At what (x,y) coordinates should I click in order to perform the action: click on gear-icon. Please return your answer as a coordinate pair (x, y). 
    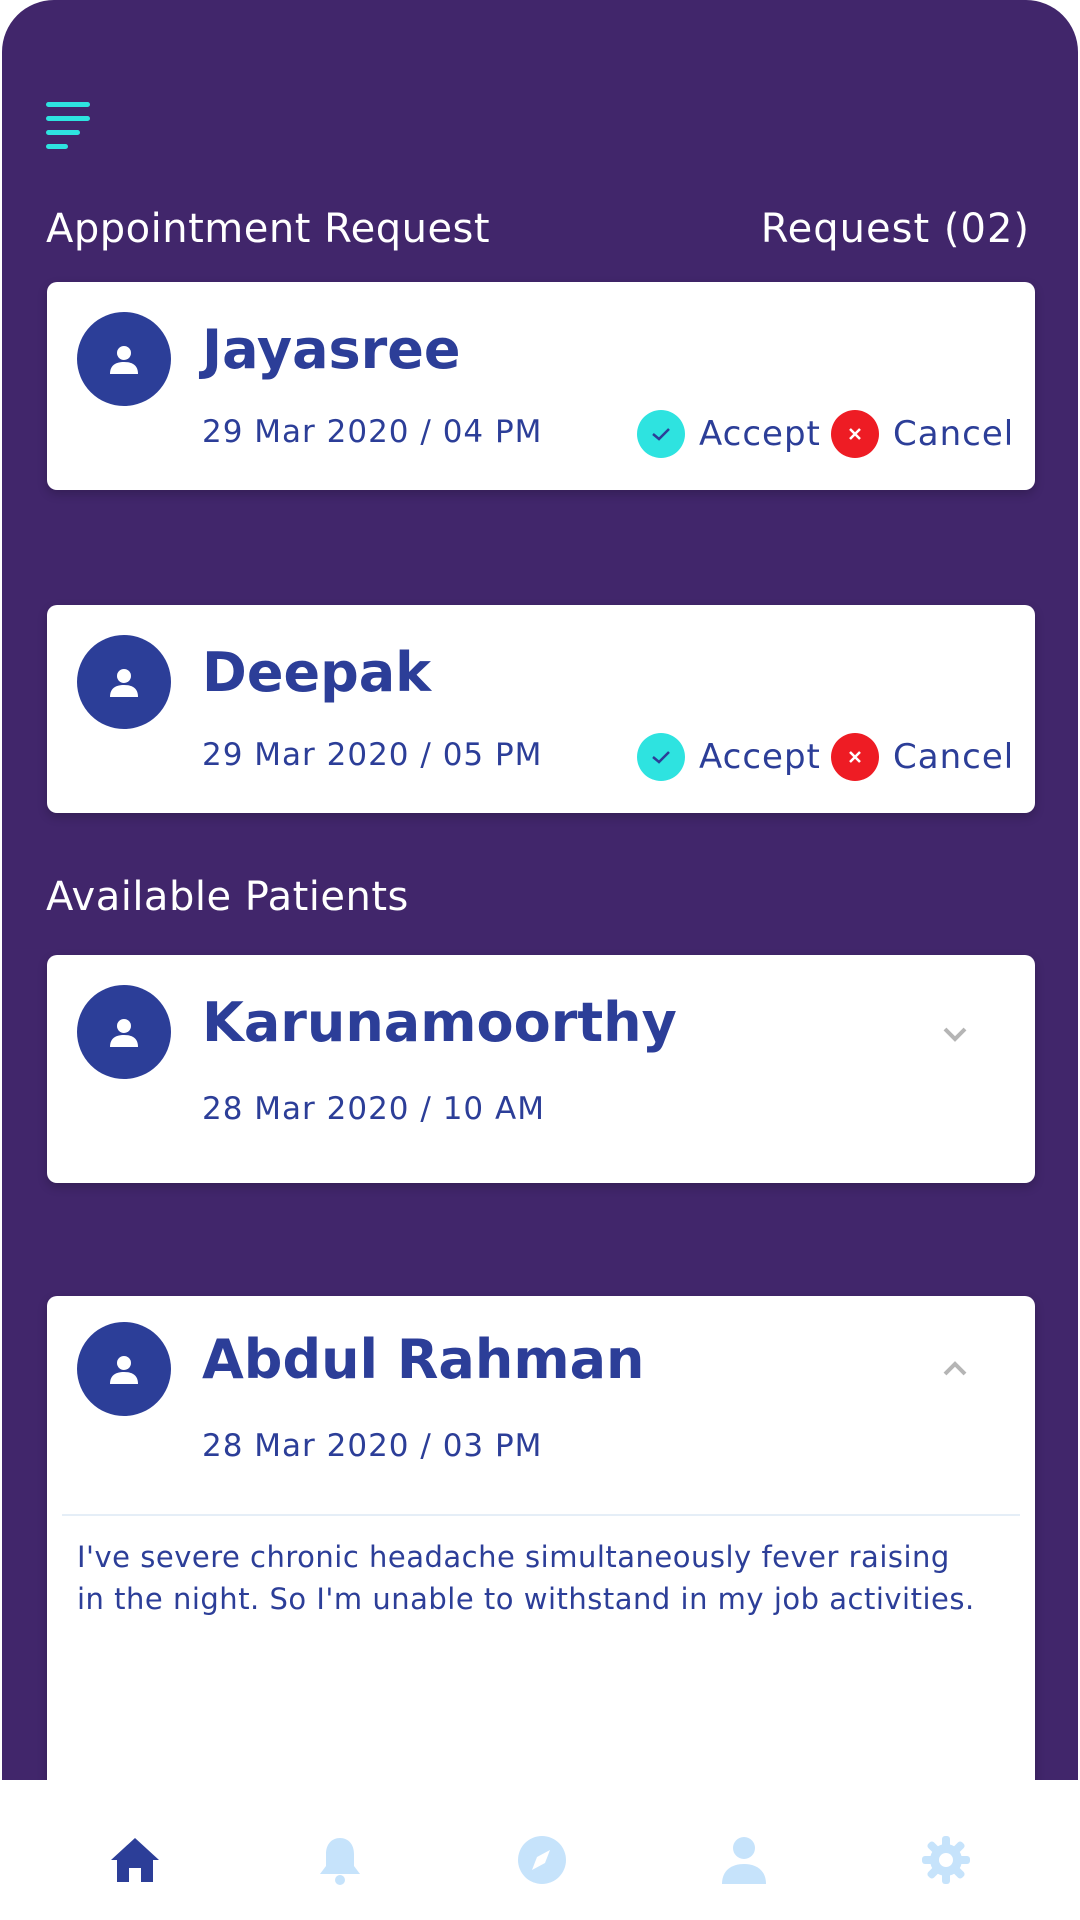
    Looking at the image, I should click on (946, 1860).